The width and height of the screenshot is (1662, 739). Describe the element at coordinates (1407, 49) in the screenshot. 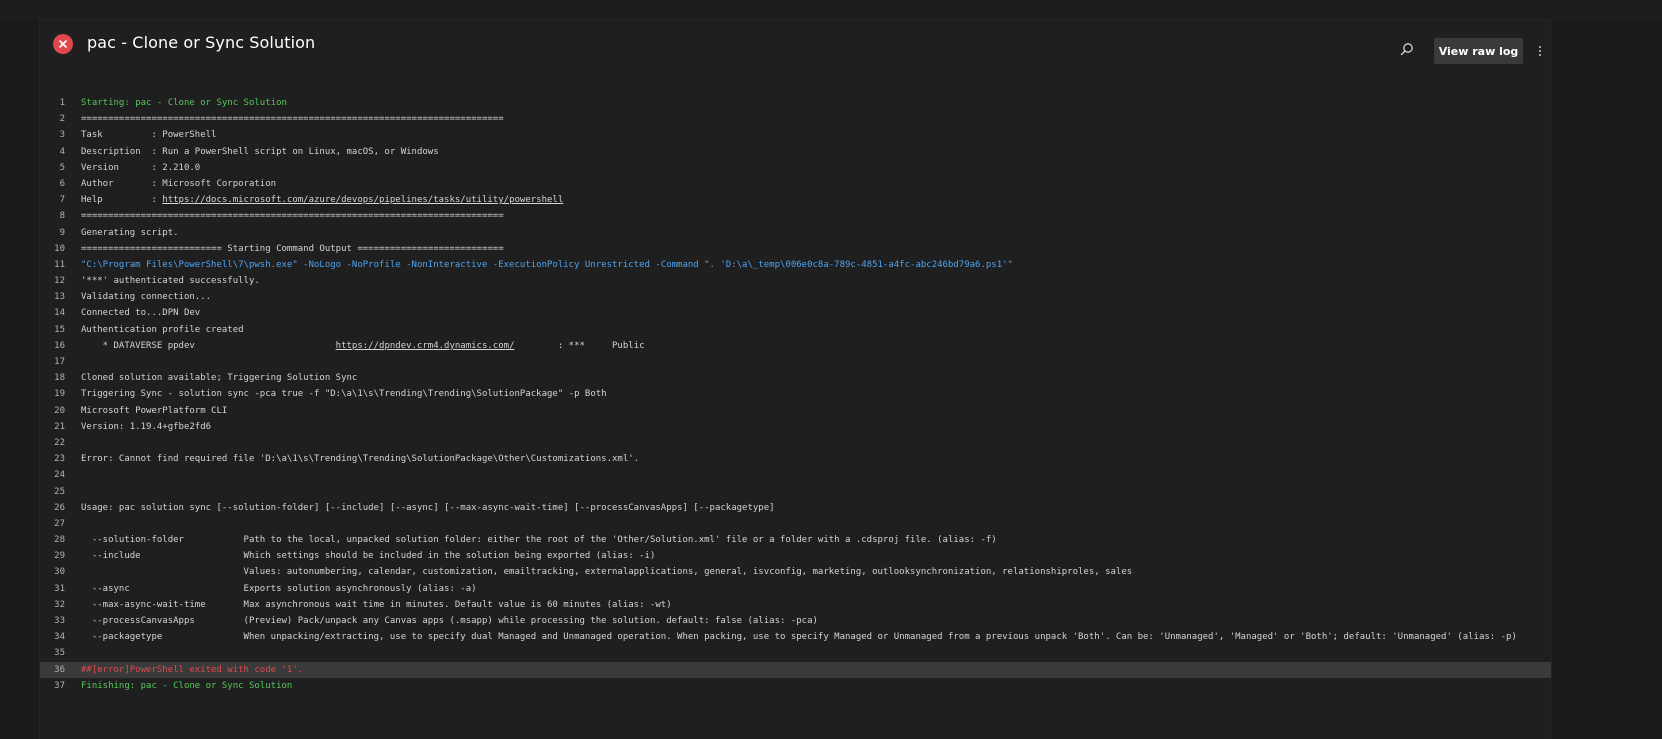

I see `search-button` at that location.